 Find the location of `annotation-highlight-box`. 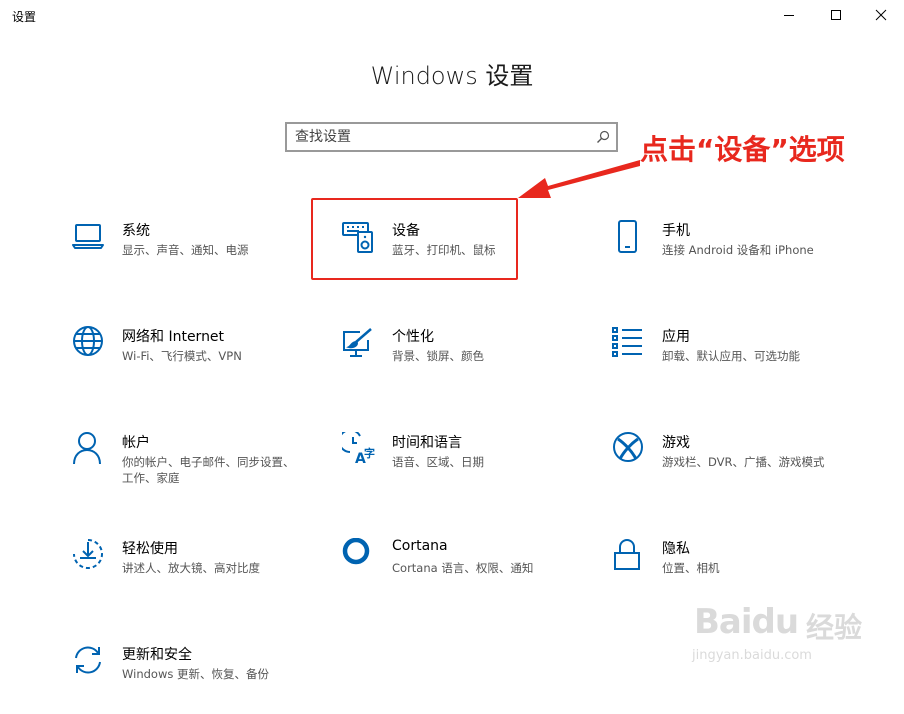

annotation-highlight-box is located at coordinates (414, 239).